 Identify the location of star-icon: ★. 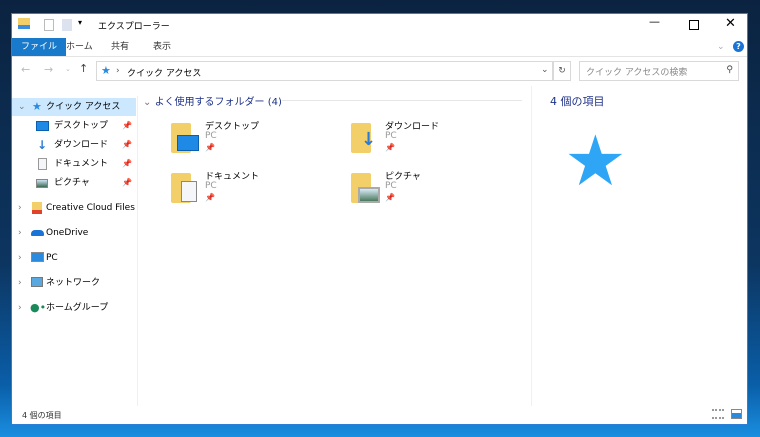
(37, 106).